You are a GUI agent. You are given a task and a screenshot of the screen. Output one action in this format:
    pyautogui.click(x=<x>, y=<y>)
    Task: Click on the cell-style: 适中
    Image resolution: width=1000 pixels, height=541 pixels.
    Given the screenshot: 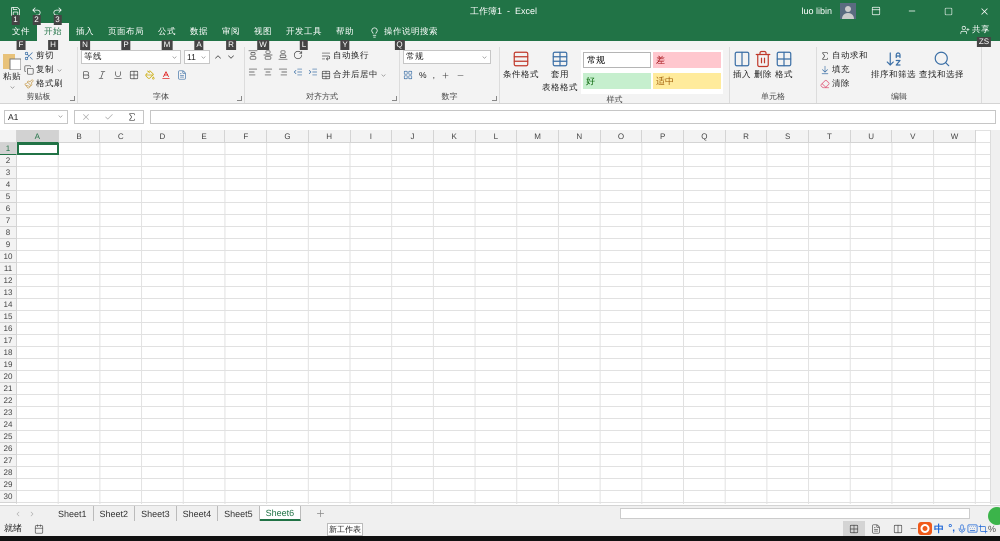 What is the action you would take?
    pyautogui.click(x=687, y=81)
    